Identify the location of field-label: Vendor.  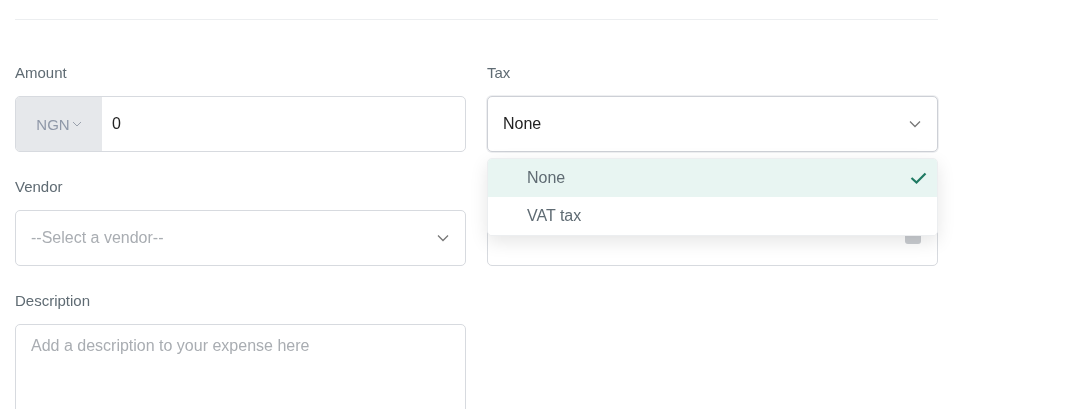
(39, 187).